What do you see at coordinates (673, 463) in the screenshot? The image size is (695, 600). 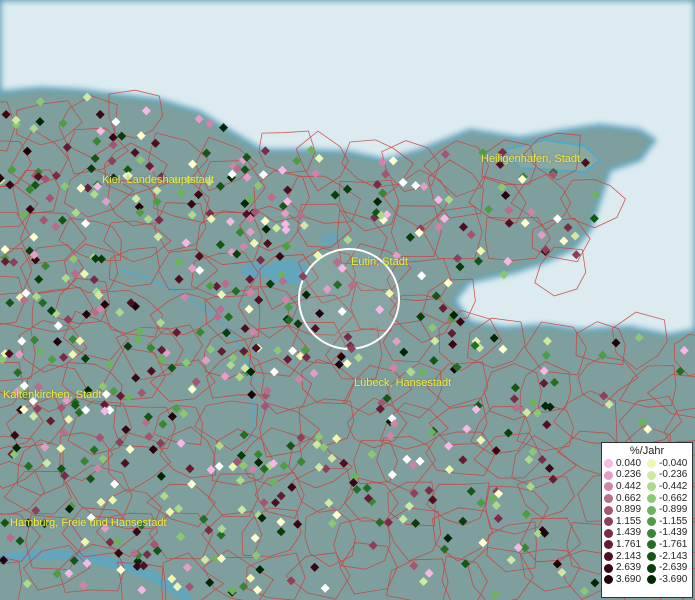 I see `legend-label: -0.040` at bounding box center [673, 463].